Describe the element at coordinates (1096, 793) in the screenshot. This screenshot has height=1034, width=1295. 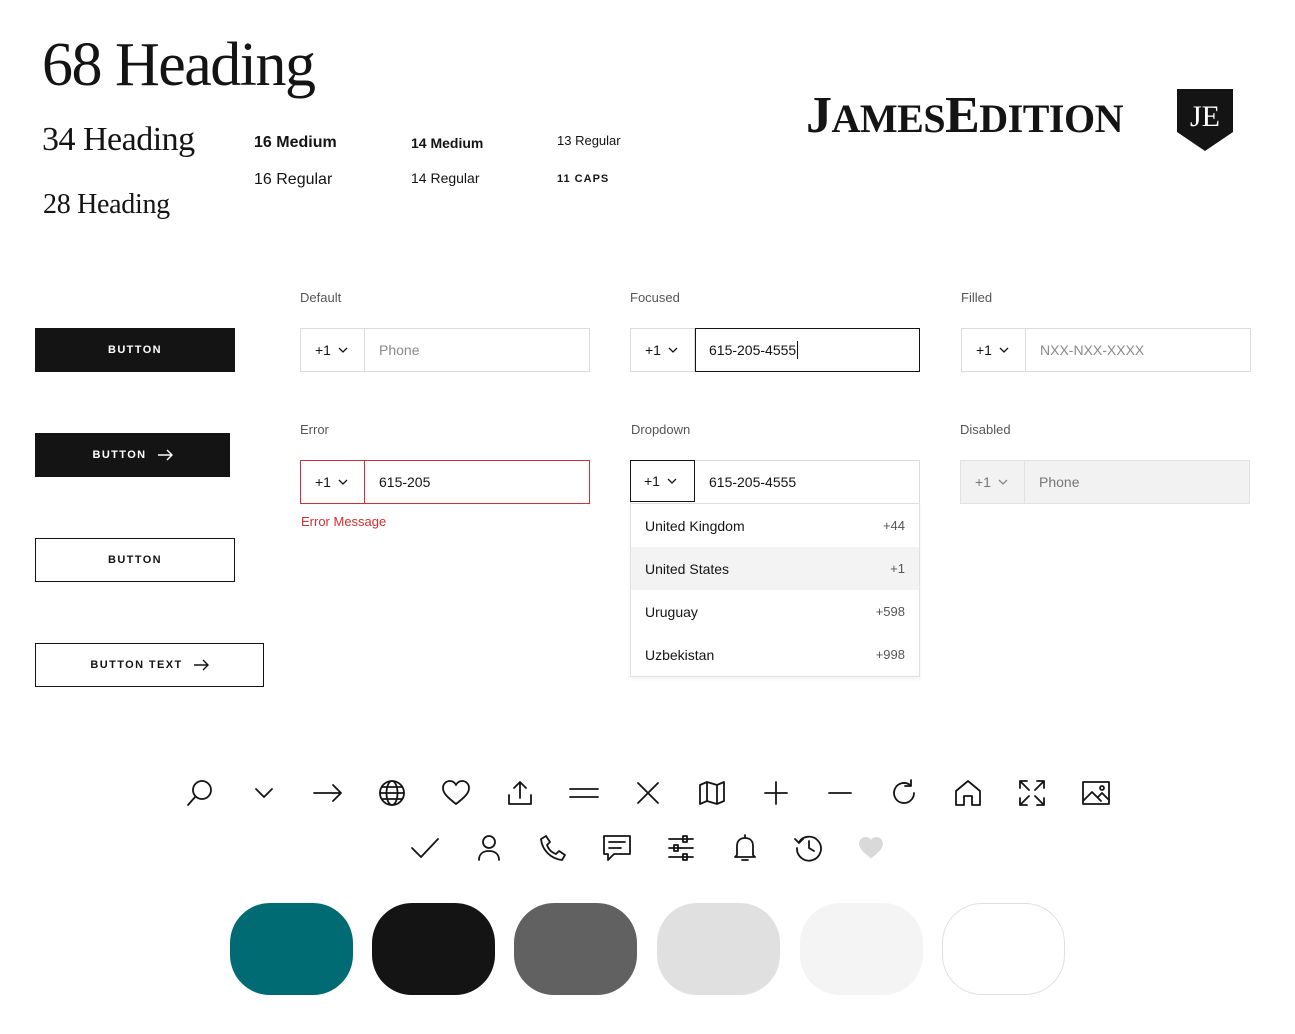
I see `image-icon` at that location.